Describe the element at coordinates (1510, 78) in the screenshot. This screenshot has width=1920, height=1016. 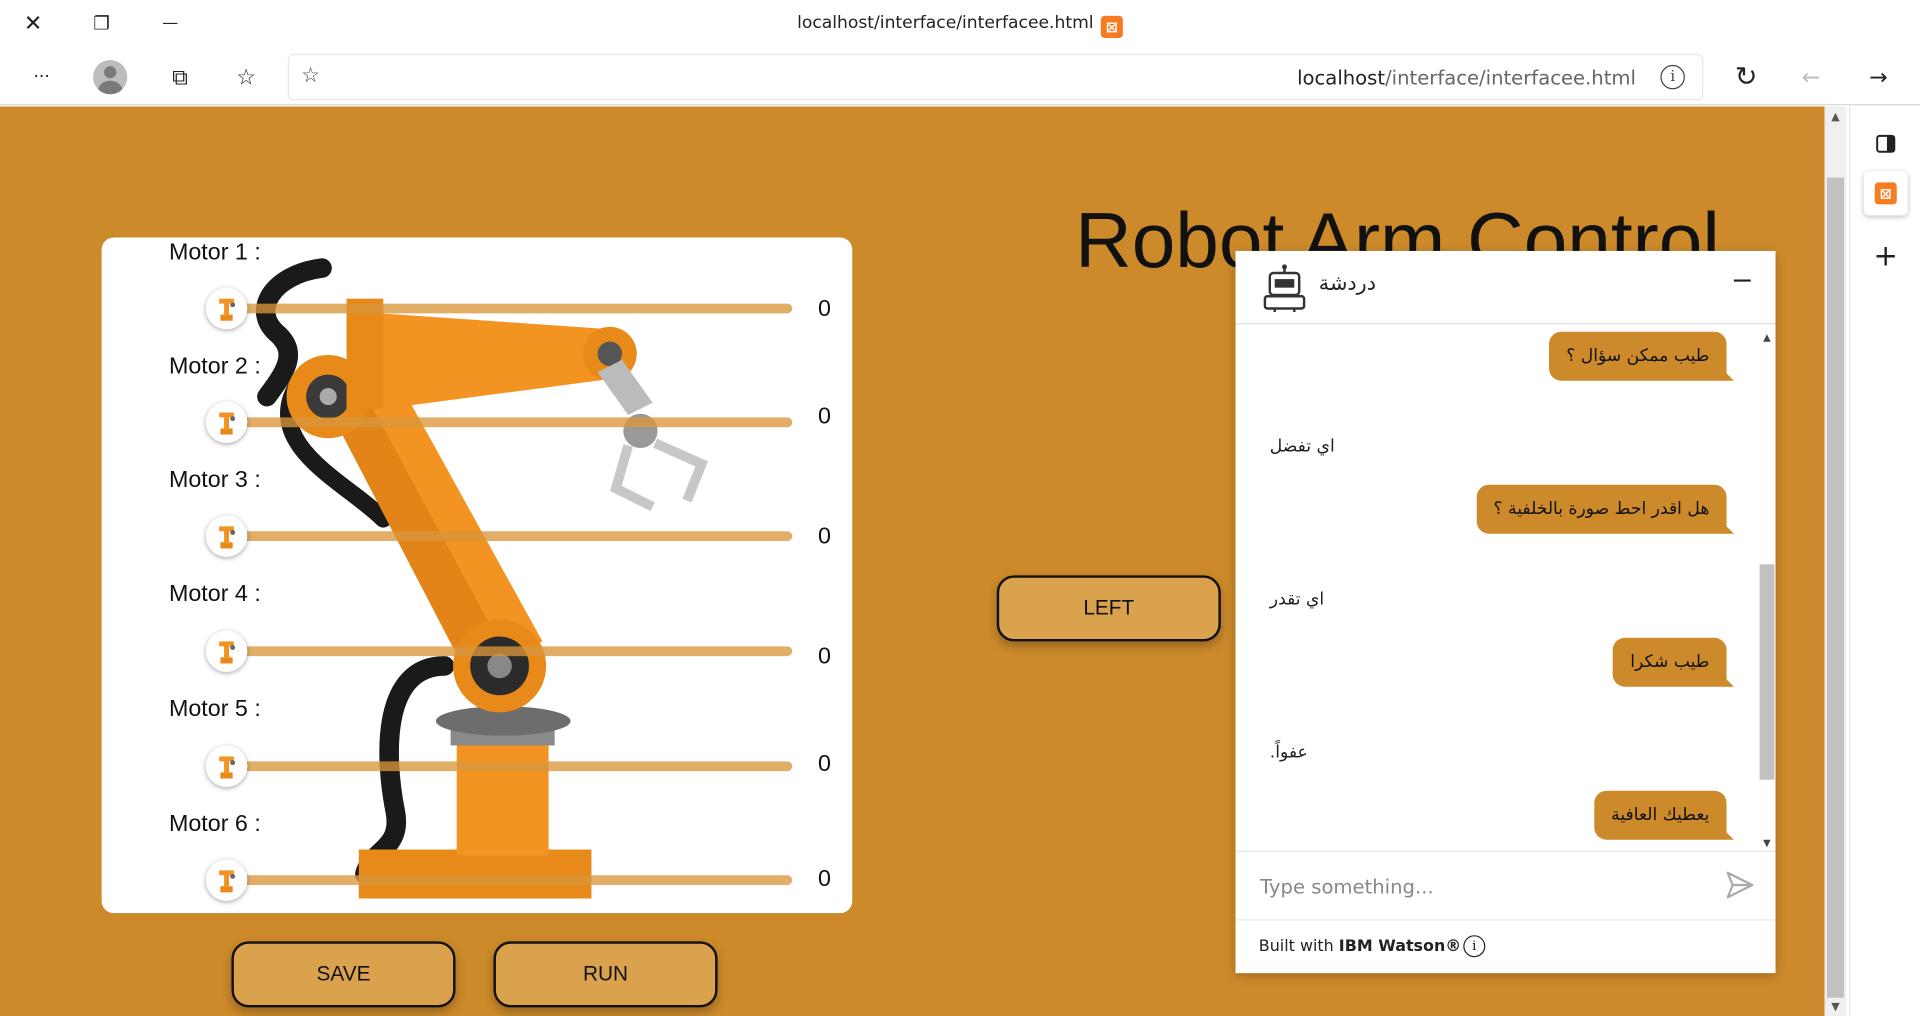
I see `url-path: /interface/interfacee.html` at that location.